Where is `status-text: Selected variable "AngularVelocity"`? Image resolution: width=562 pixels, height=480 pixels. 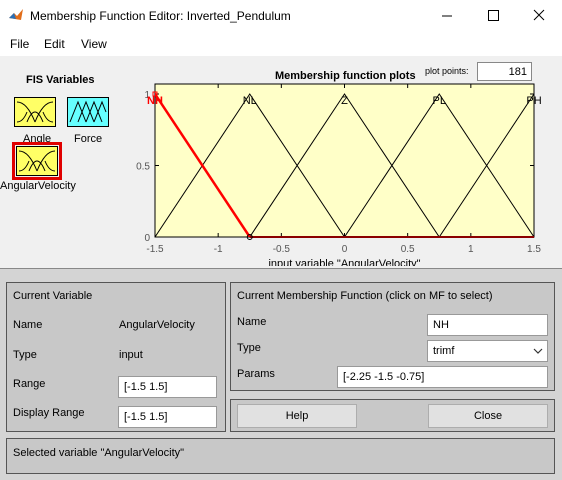
status-text: Selected variable "AngularVelocity" is located at coordinates (99, 453).